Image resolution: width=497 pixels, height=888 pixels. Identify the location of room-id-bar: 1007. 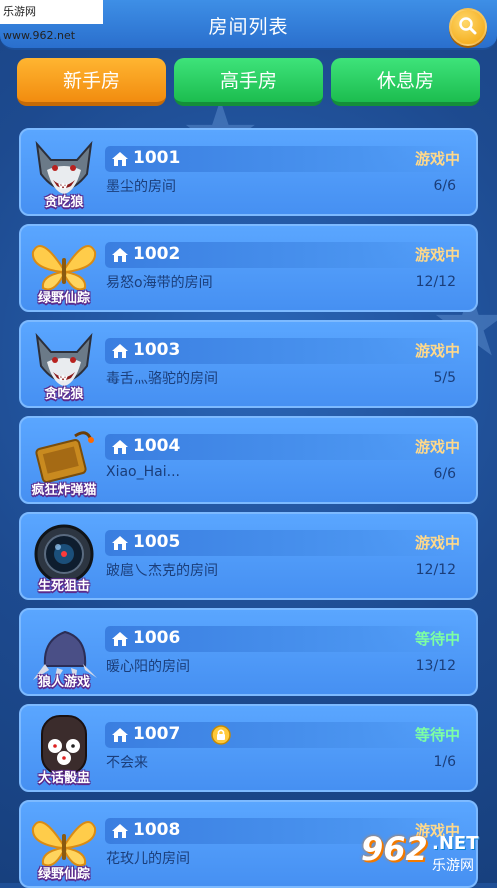
(285, 735).